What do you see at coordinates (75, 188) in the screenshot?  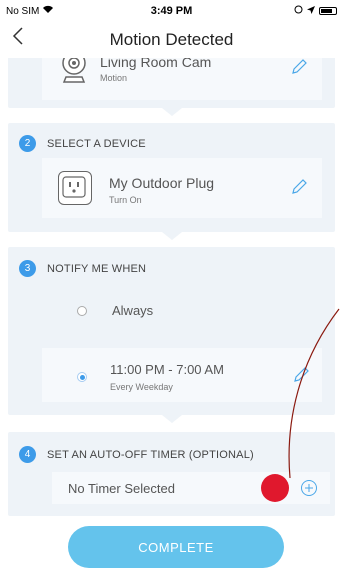 I see `plug-icon` at bounding box center [75, 188].